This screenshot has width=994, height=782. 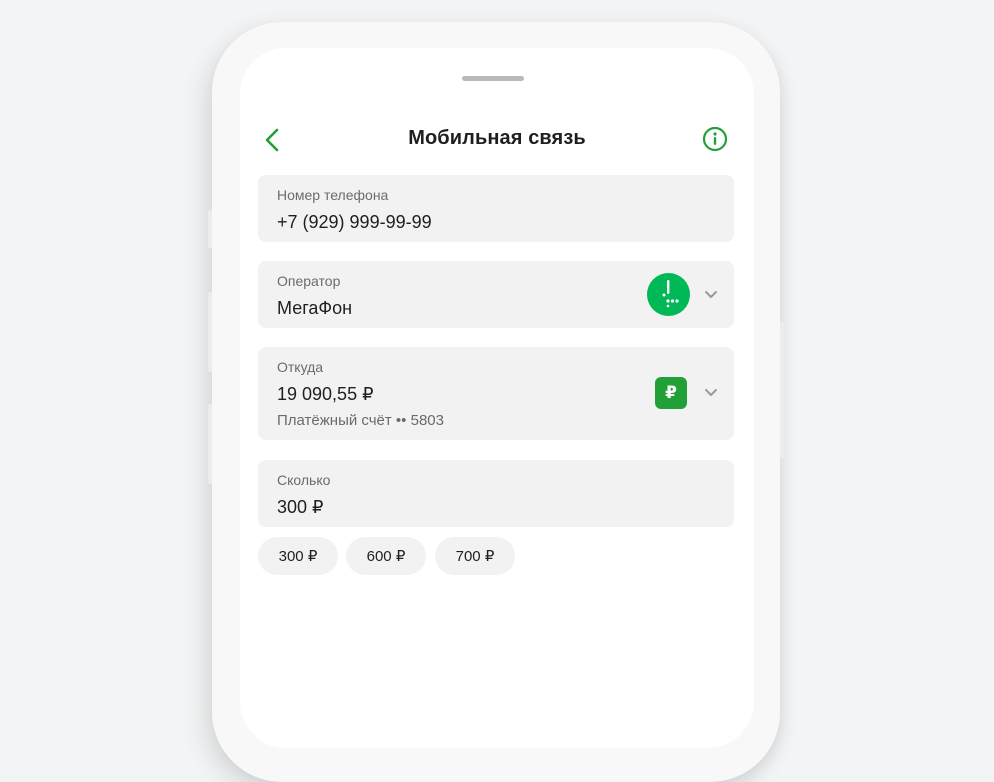 I want to click on source-account-number: Платёжный счёт •• 5803, so click(x=360, y=420).